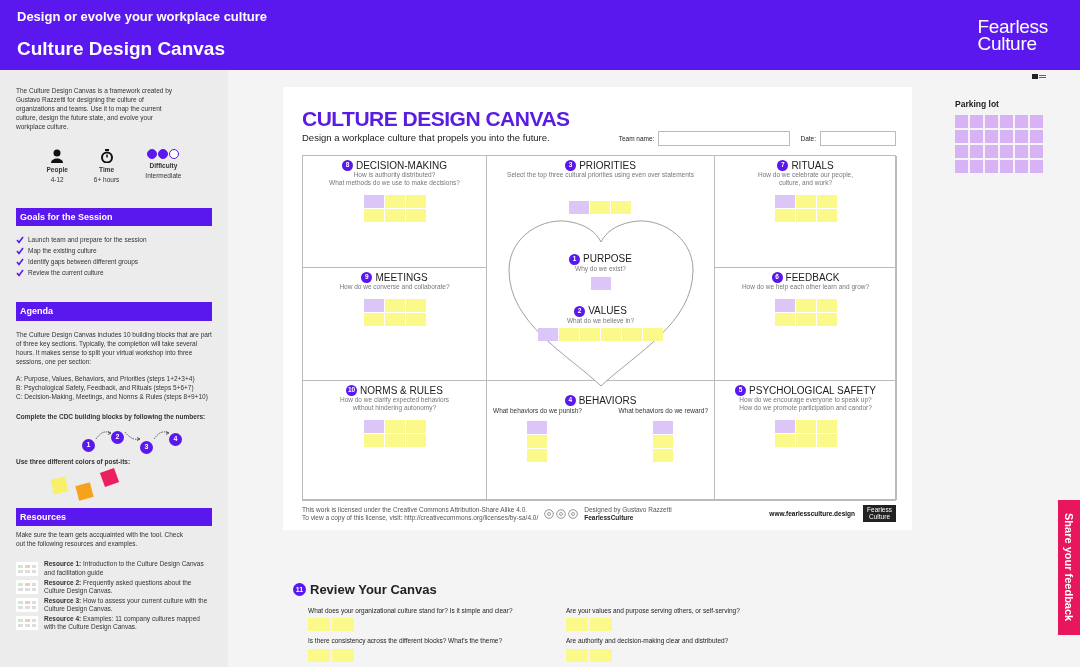 The width and height of the screenshot is (1080, 667). Describe the element at coordinates (977, 104) in the screenshot. I see `parking-lot-title: Parking lot` at that location.